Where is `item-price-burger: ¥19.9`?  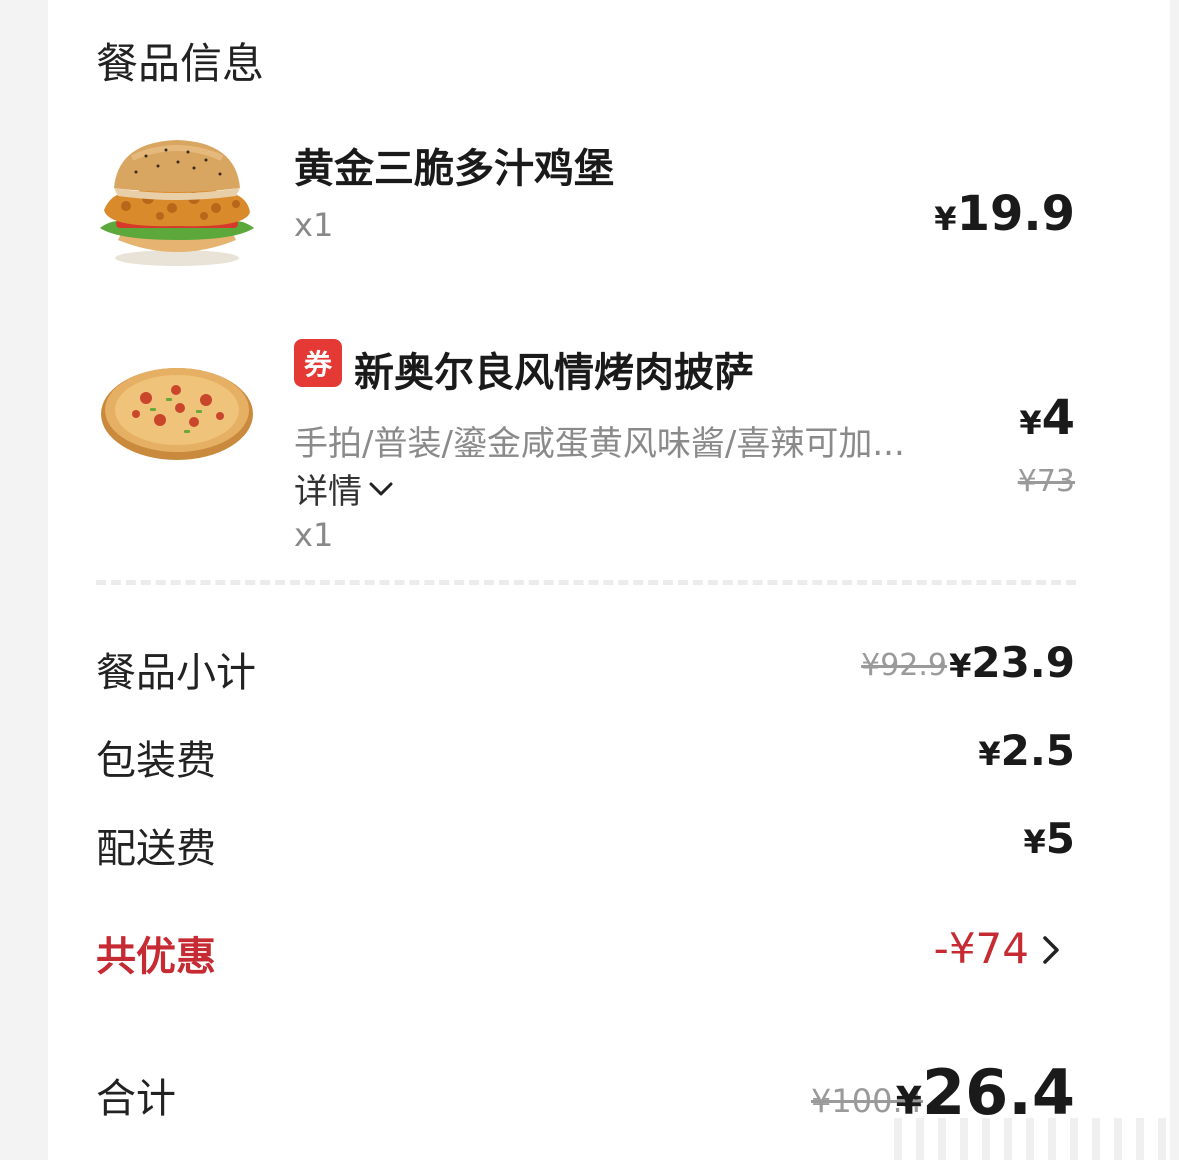
item-price-burger: ¥19.9 is located at coordinates (1004, 214).